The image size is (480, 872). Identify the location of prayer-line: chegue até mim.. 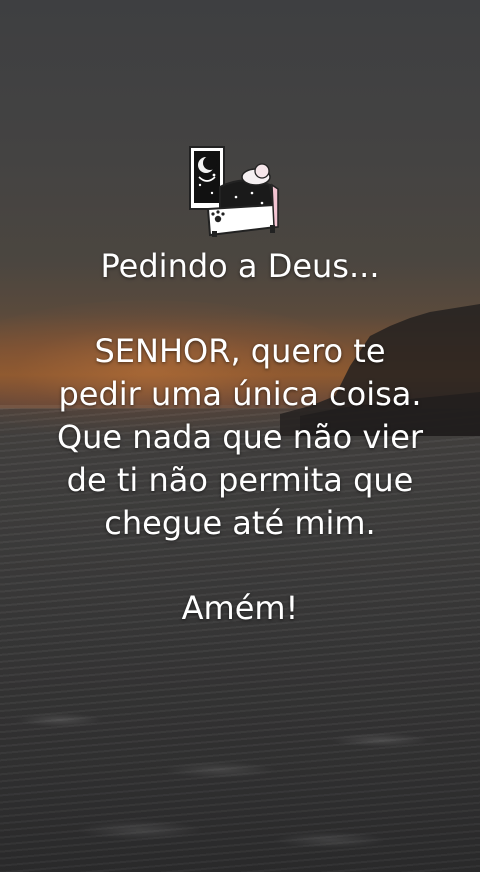
(240, 523).